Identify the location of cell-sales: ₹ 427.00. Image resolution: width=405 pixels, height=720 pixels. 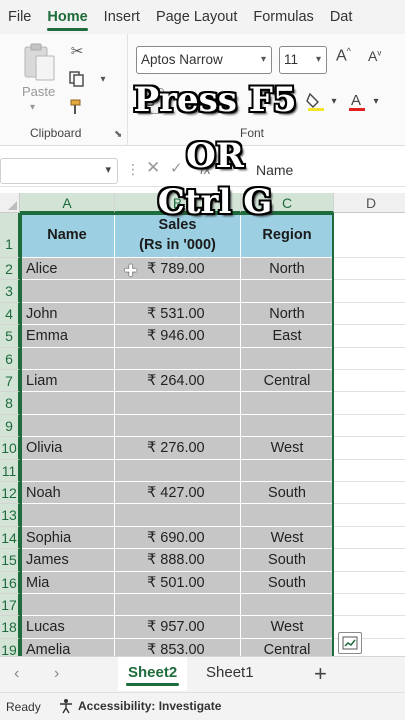
(178, 493).